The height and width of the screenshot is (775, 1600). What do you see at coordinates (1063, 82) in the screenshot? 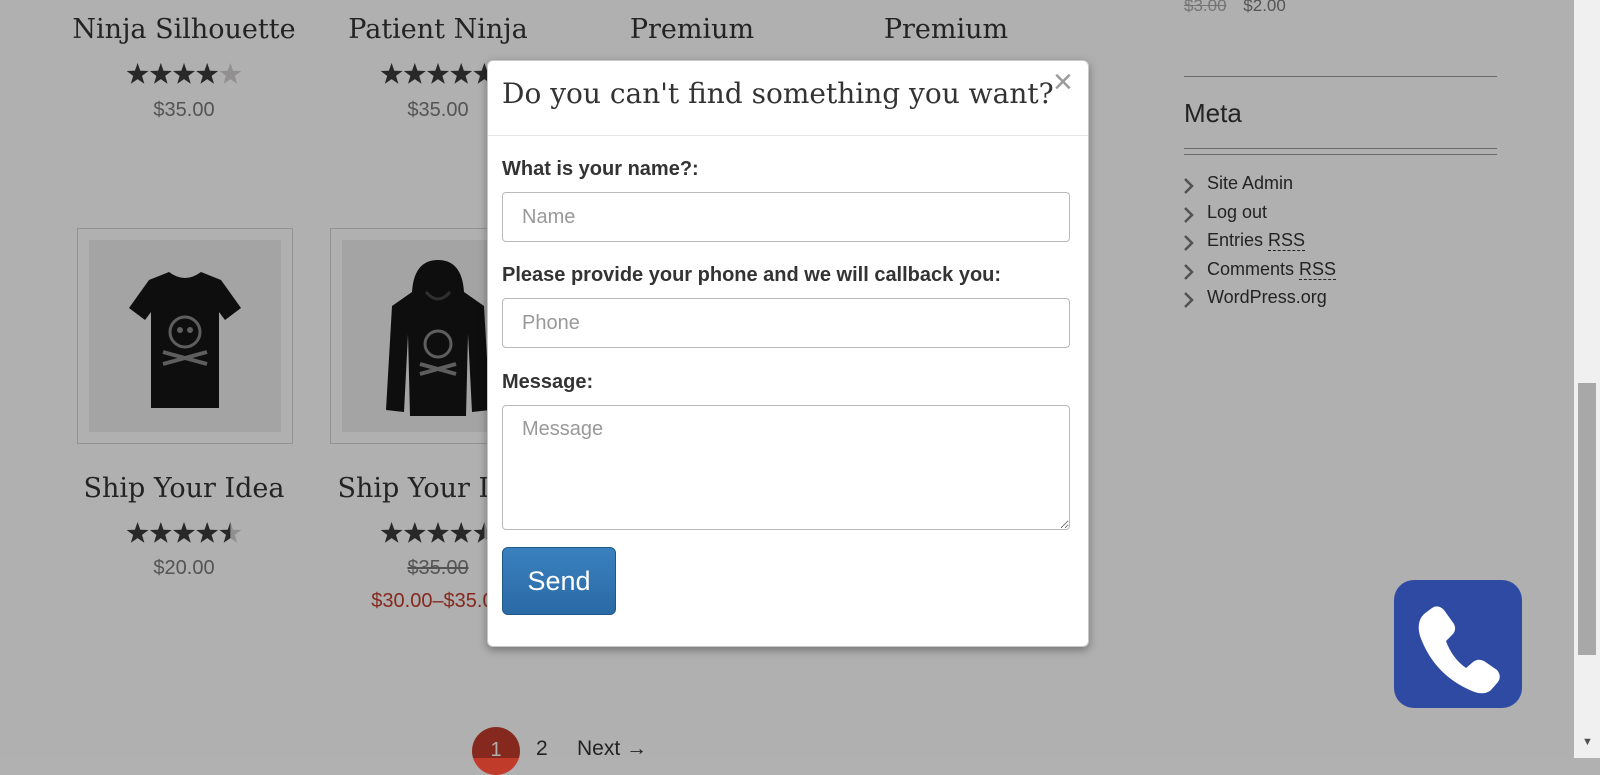
I see `close-icon: ×` at bounding box center [1063, 82].